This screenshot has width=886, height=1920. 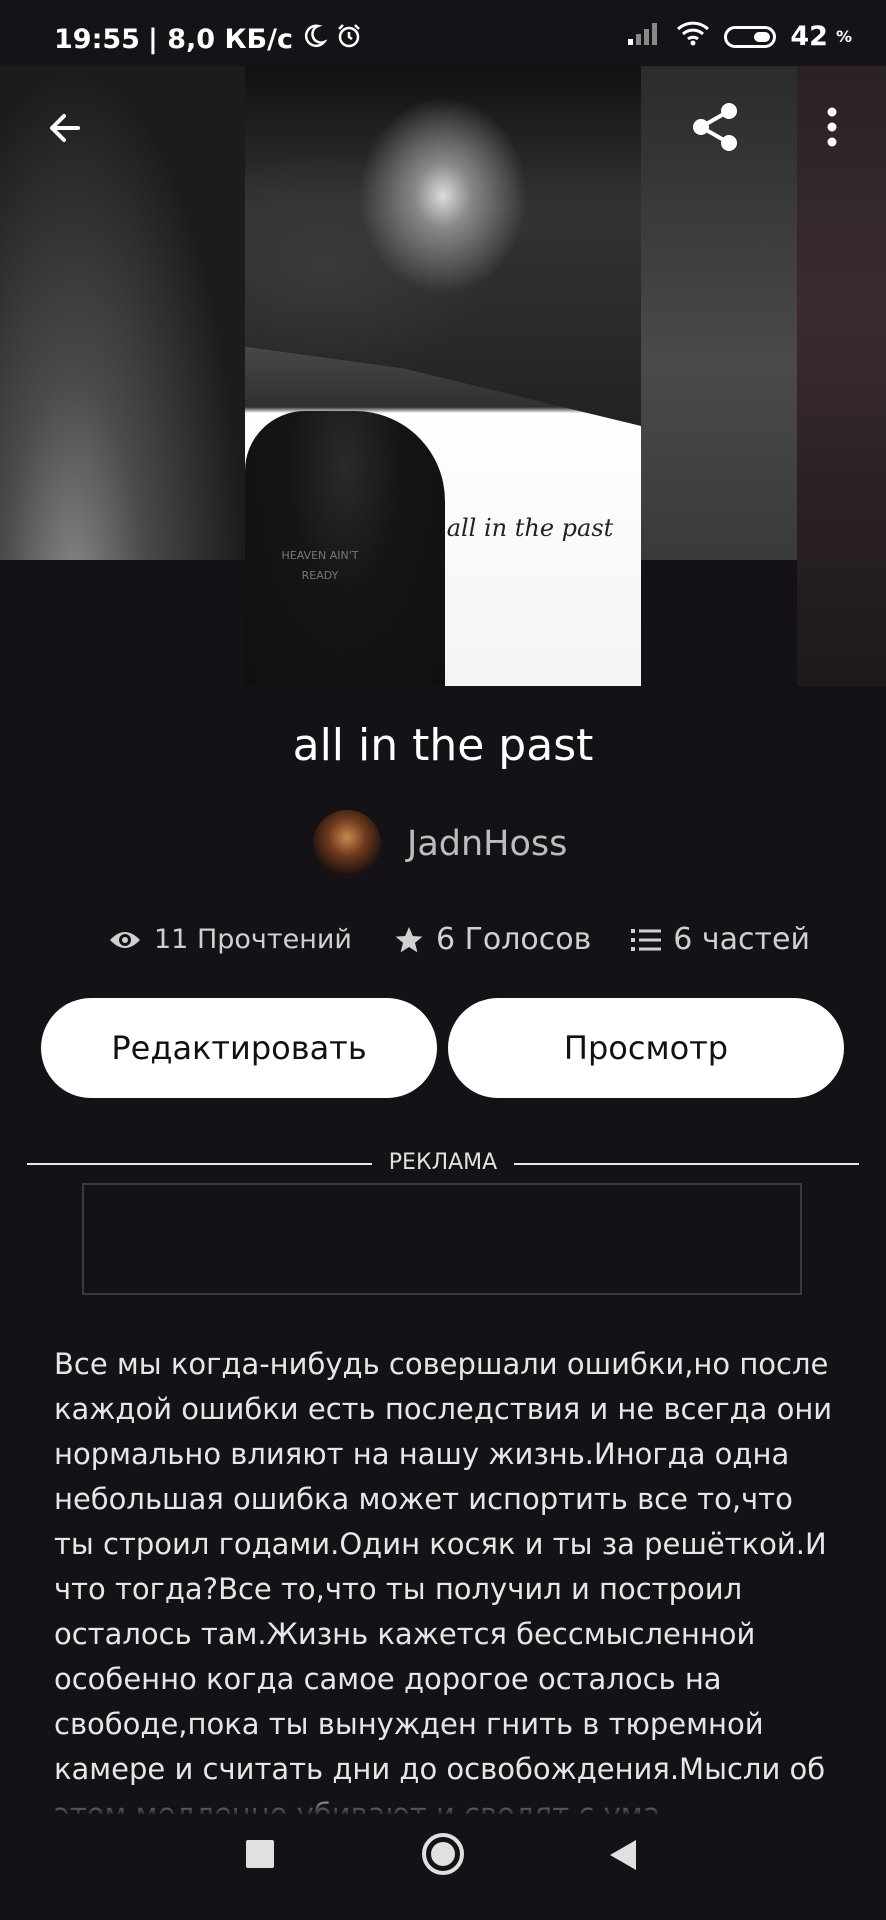 I want to click on share-icon, so click(x=715, y=127).